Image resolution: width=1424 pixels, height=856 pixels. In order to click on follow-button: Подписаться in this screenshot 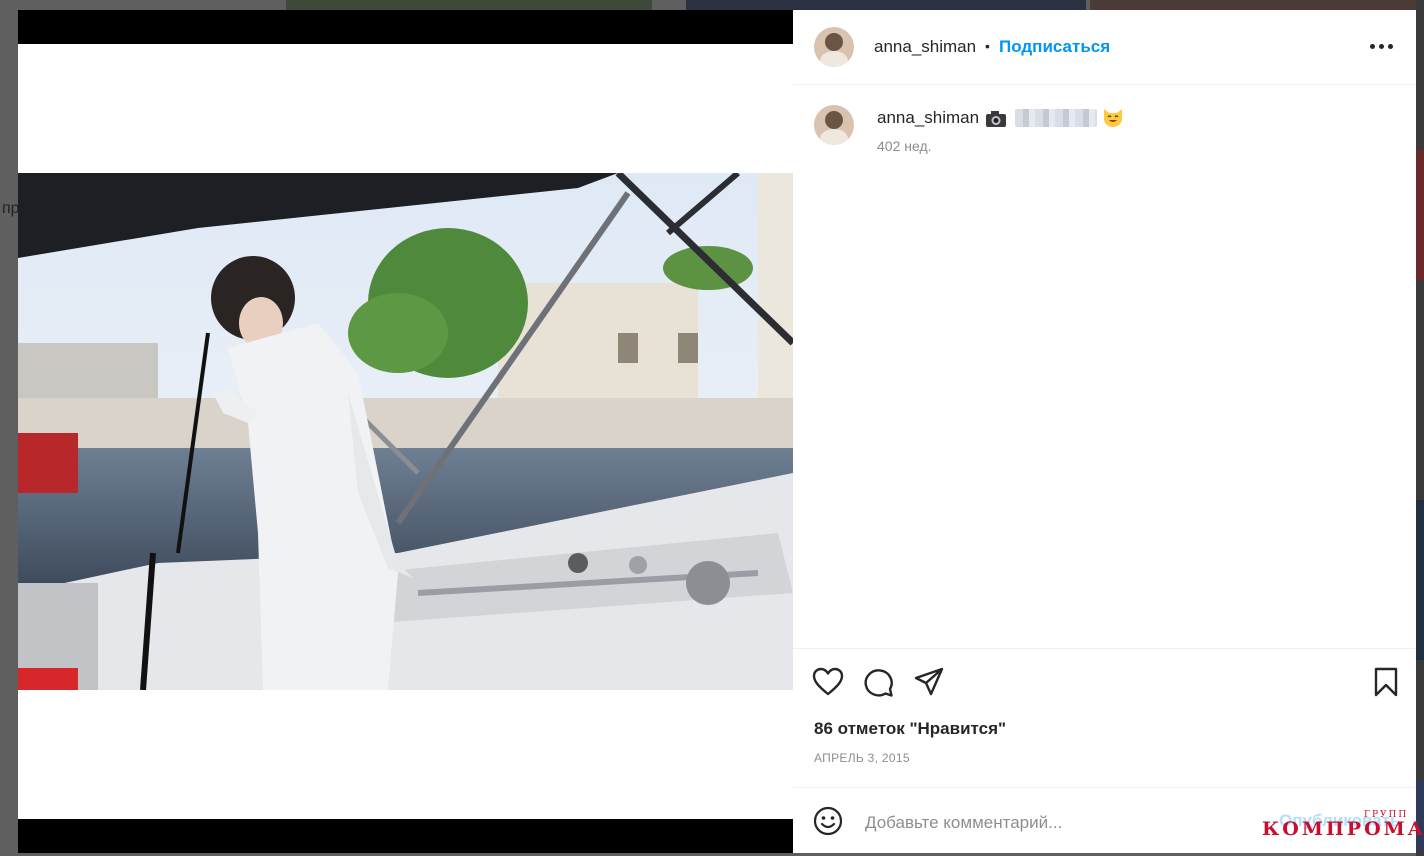, I will do `click(1054, 47)`.